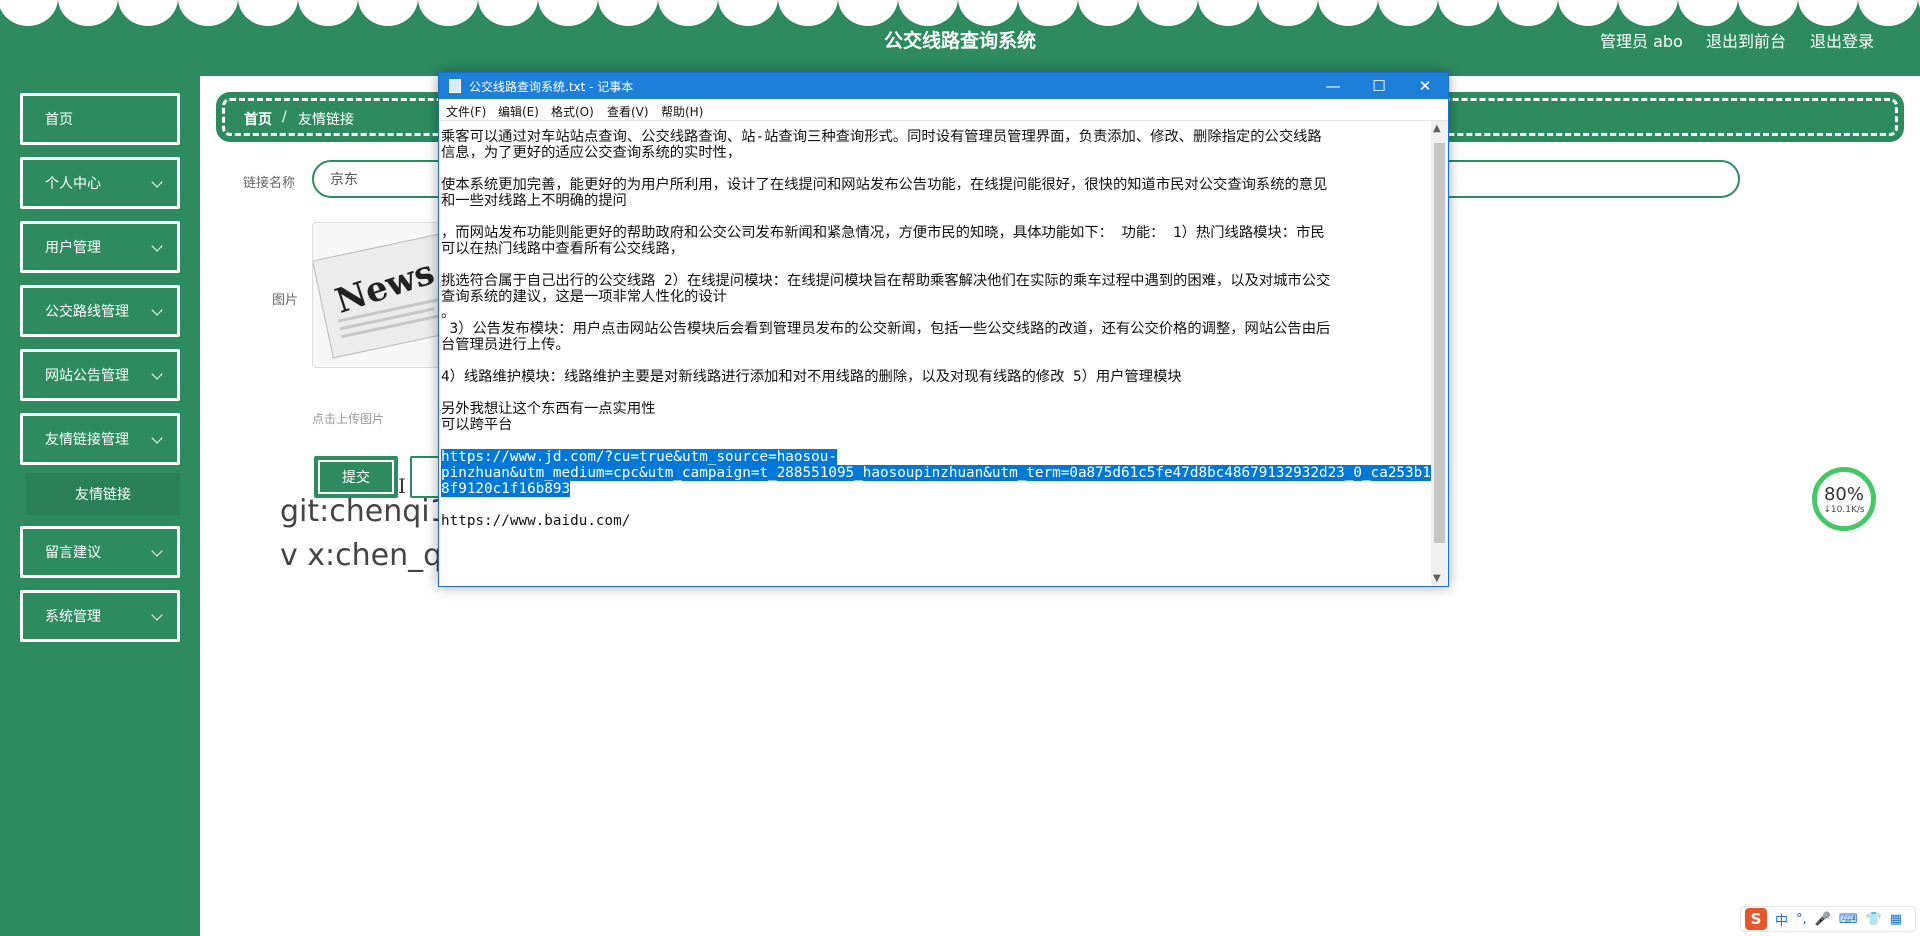 The width and height of the screenshot is (1920, 936). Describe the element at coordinates (1641, 40) in the screenshot. I see `admin-label: 管理员 abo` at that location.